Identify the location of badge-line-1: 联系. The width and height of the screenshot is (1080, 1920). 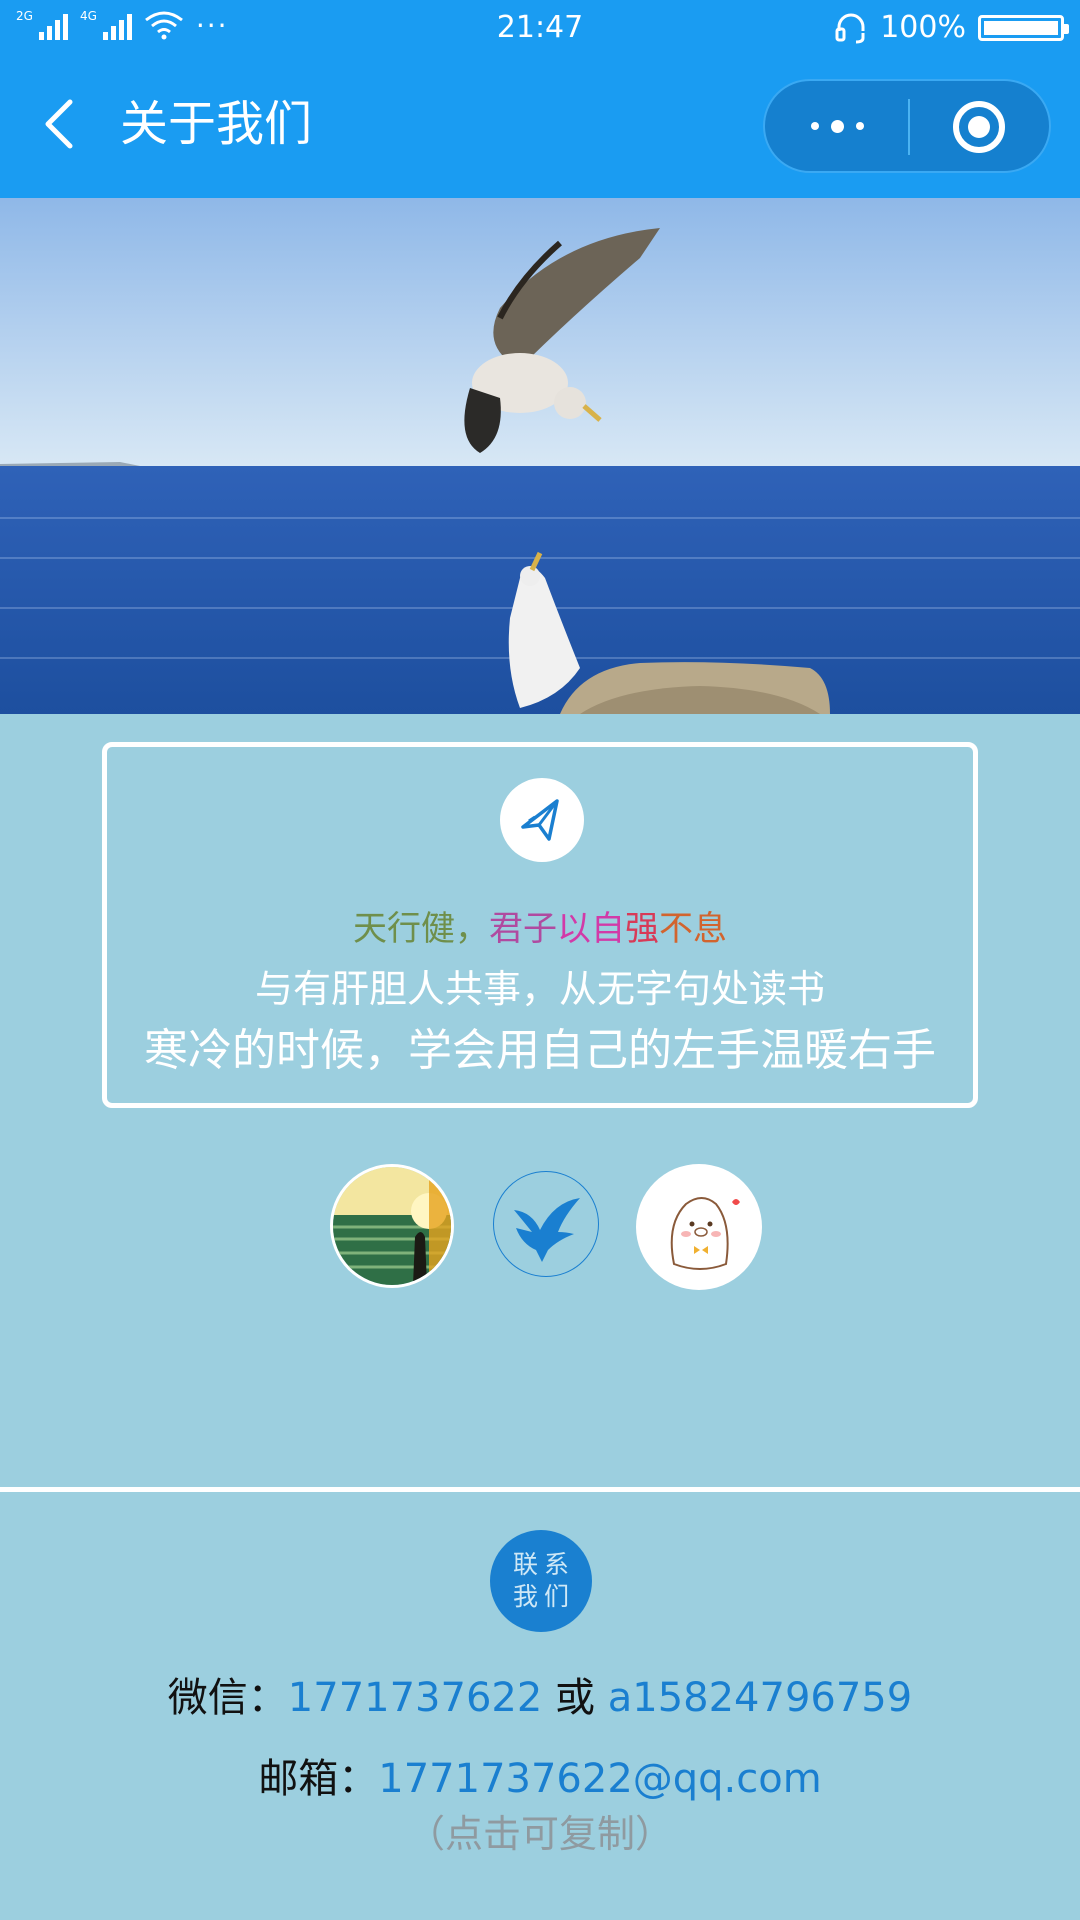
(543, 1564).